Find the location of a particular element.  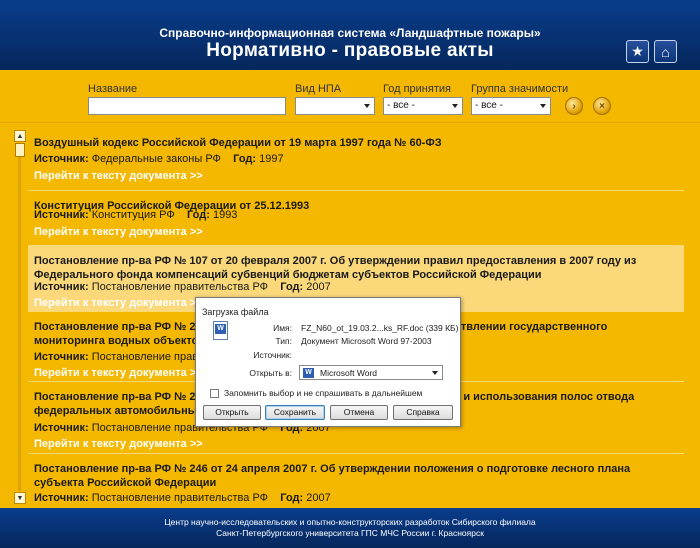

word-app-icon: W is located at coordinates (308, 373).